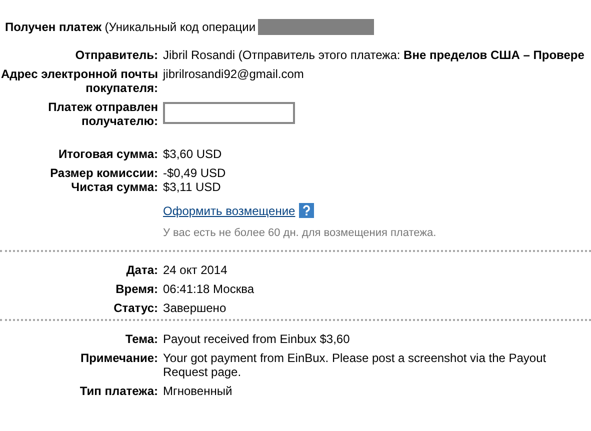 Image resolution: width=591 pixels, height=431 pixels. What do you see at coordinates (116, 55) in the screenshot?
I see `field-label: Отправитель:` at bounding box center [116, 55].